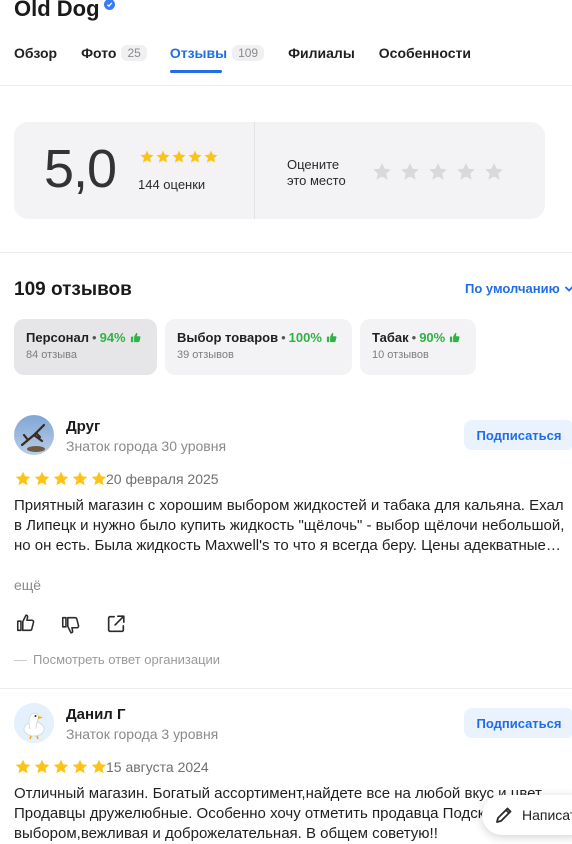  I want to click on read-more-link: ещё, so click(27, 585).